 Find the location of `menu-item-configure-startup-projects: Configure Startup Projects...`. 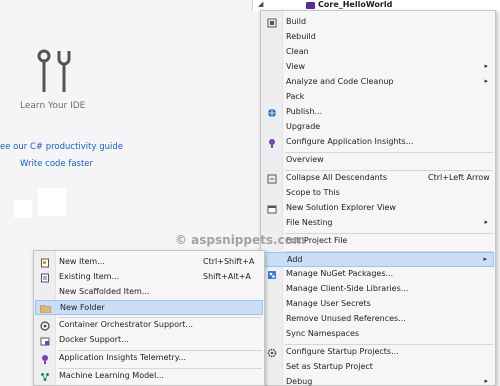

menu-item-configure-startup-projects: Configure Startup Projects... is located at coordinates (378, 352).